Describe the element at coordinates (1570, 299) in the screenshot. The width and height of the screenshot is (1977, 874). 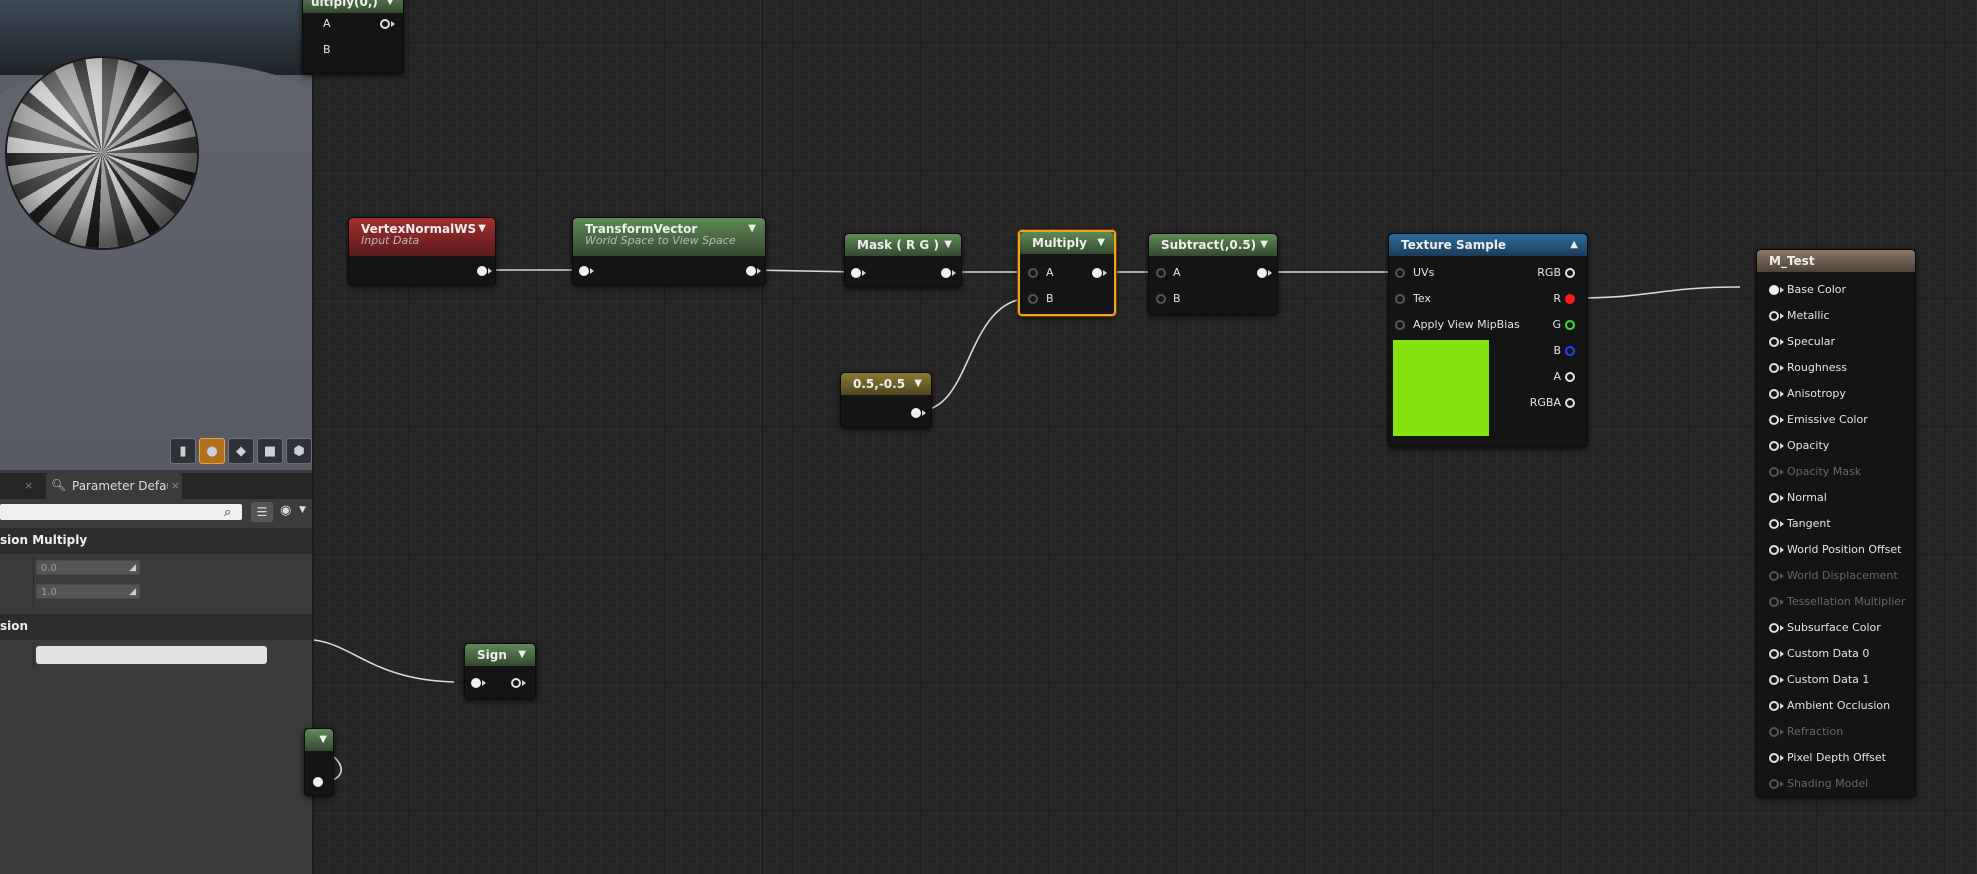
I see `output-pin-r` at that location.